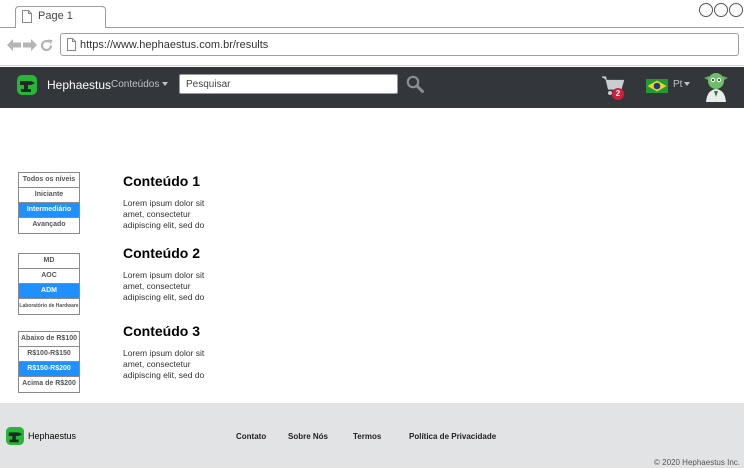 This screenshot has height=468, width=744. Describe the element at coordinates (399, 44) in the screenshot. I see `address-bar: https://www.hephaestus.com.br/results` at that location.